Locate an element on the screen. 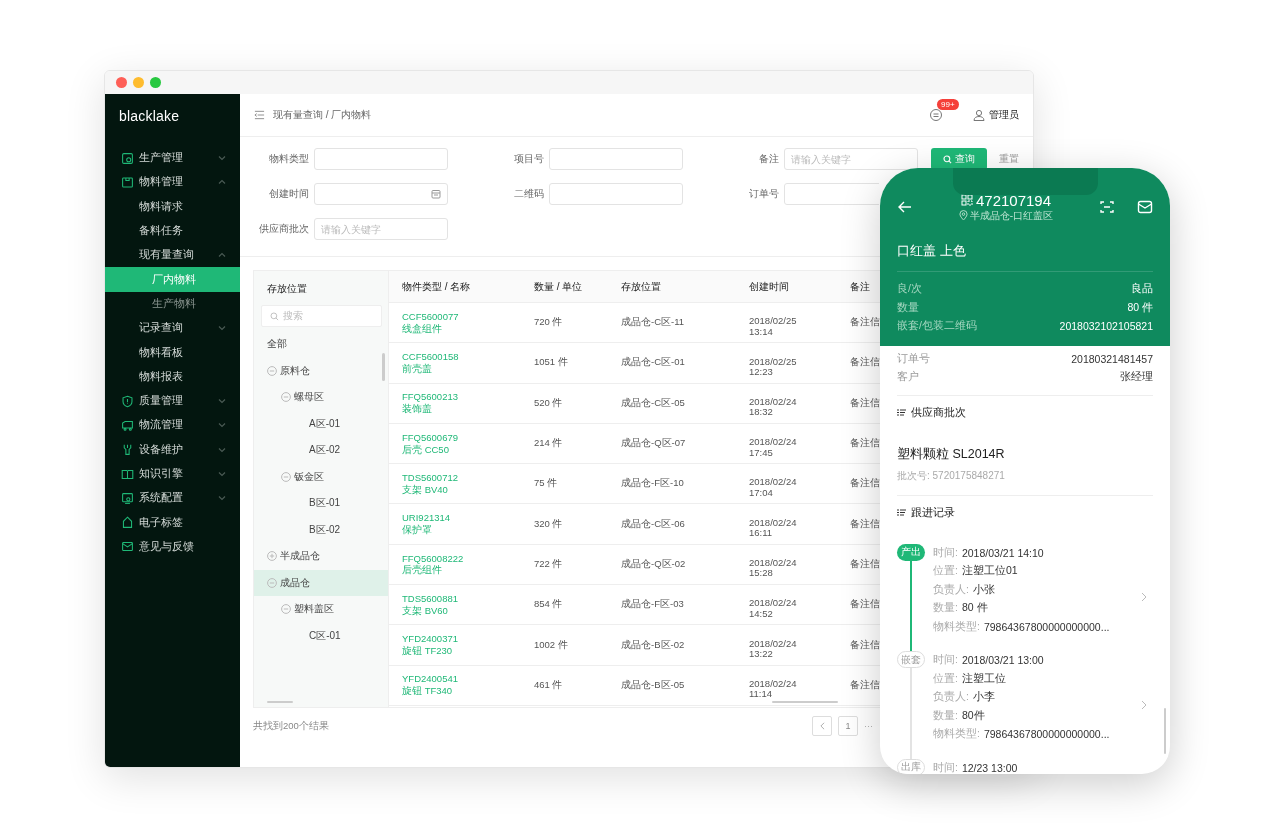 The height and width of the screenshot is (835, 1280). field-value: 张经理 is located at coordinates (1136, 377).